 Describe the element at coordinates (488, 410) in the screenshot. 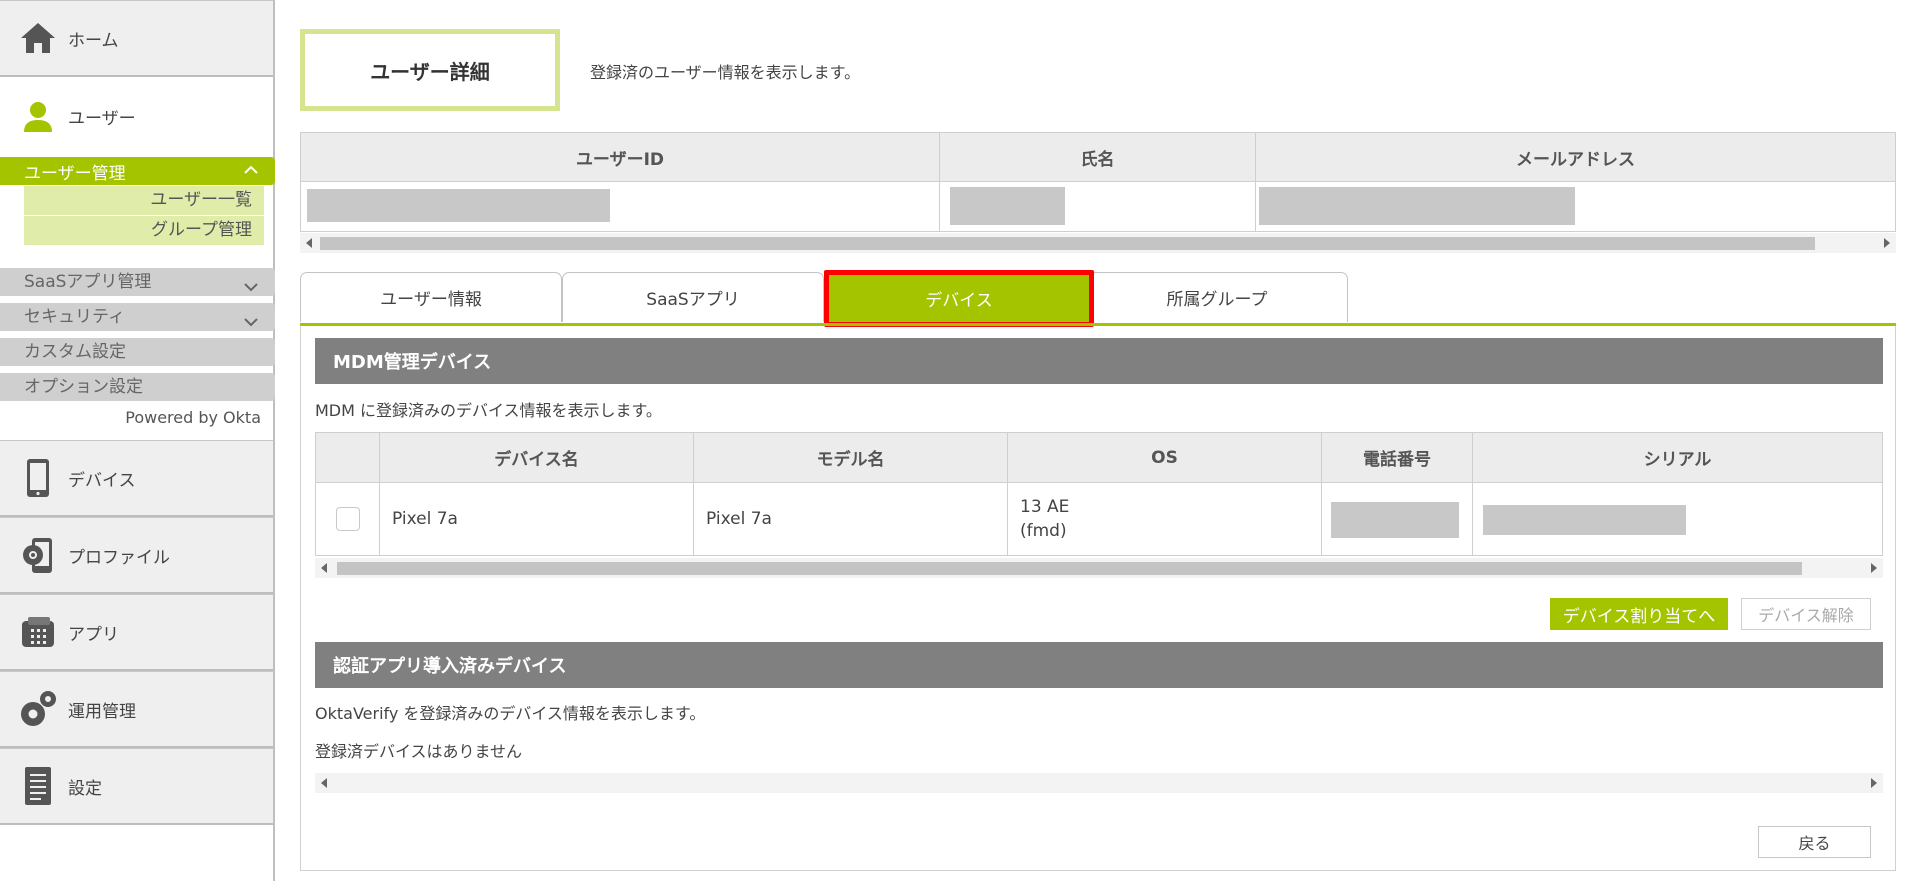

I see `mdm-section-description: MDM に登録済みのデバイス情報を表示します。` at that location.